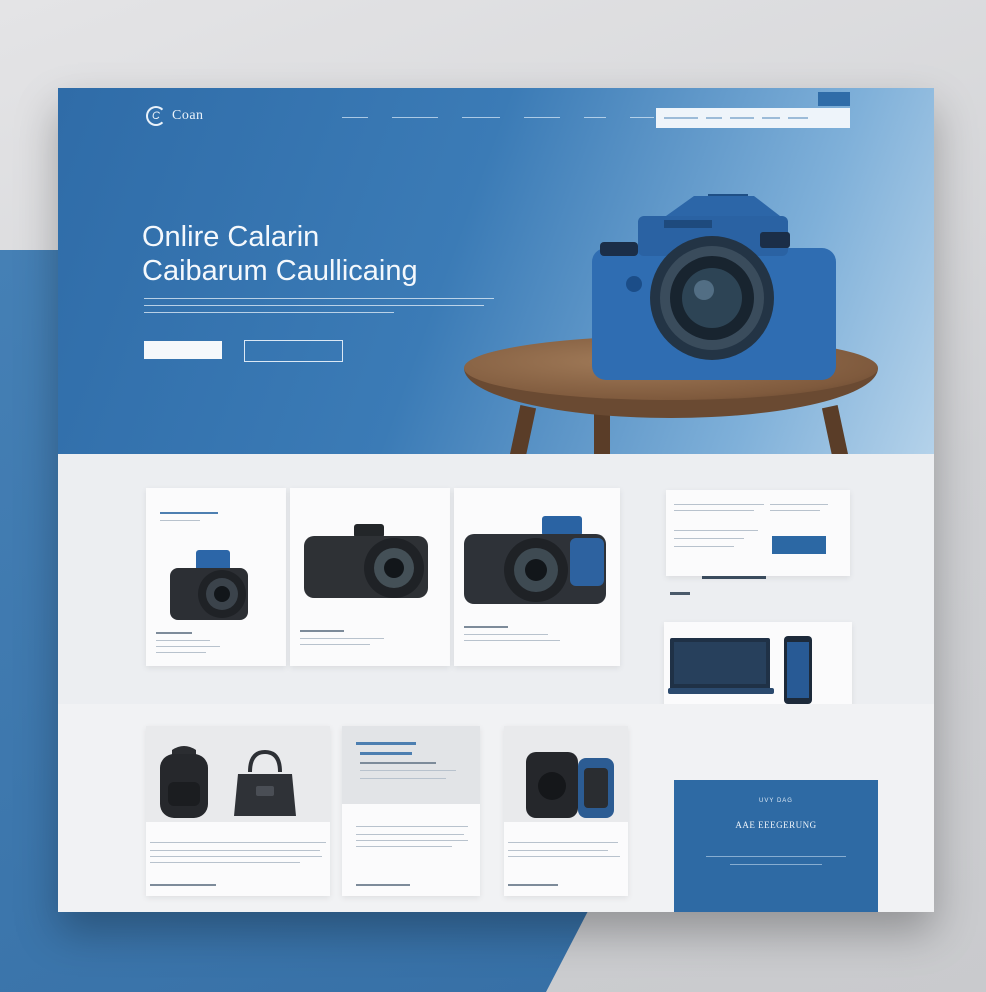 The width and height of the screenshot is (986, 992). Describe the element at coordinates (280, 271) in the screenshot. I see `hero-title-line-2: Caibarum Caullicaing` at that location.